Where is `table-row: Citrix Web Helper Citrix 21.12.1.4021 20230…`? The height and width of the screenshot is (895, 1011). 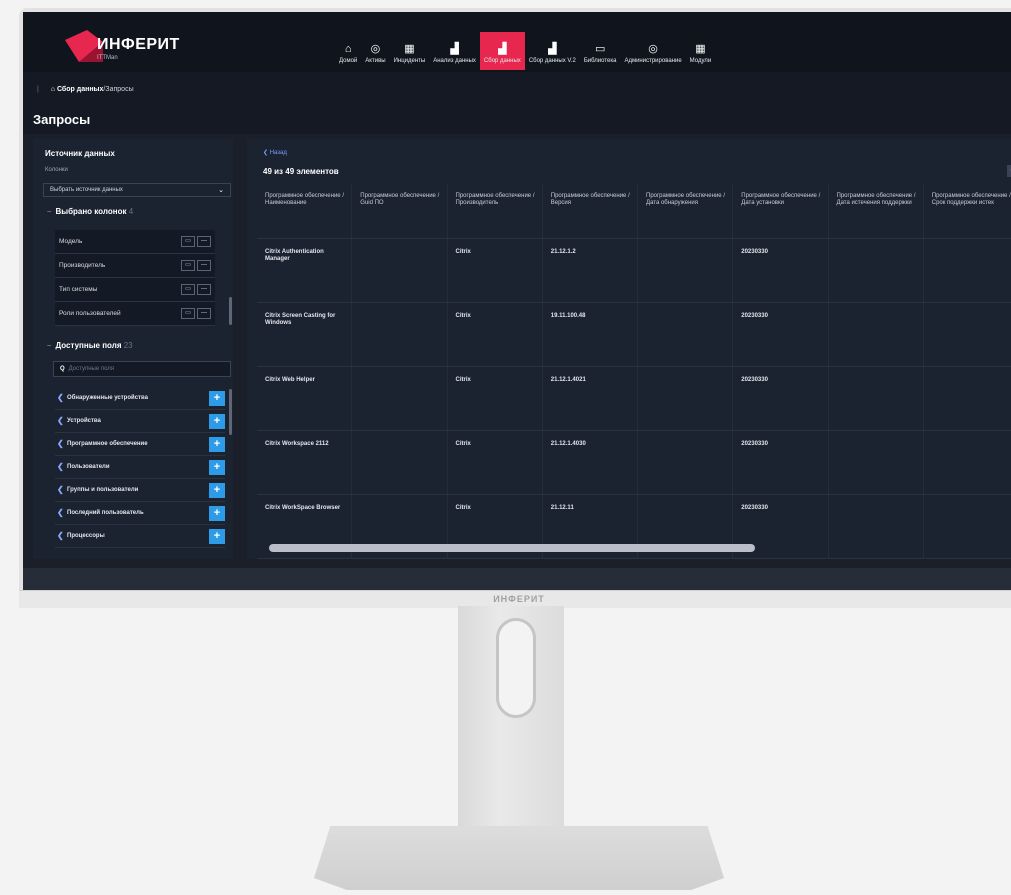 table-row: Citrix Web Helper Citrix 21.12.1.4021 20230… is located at coordinates (634, 399).